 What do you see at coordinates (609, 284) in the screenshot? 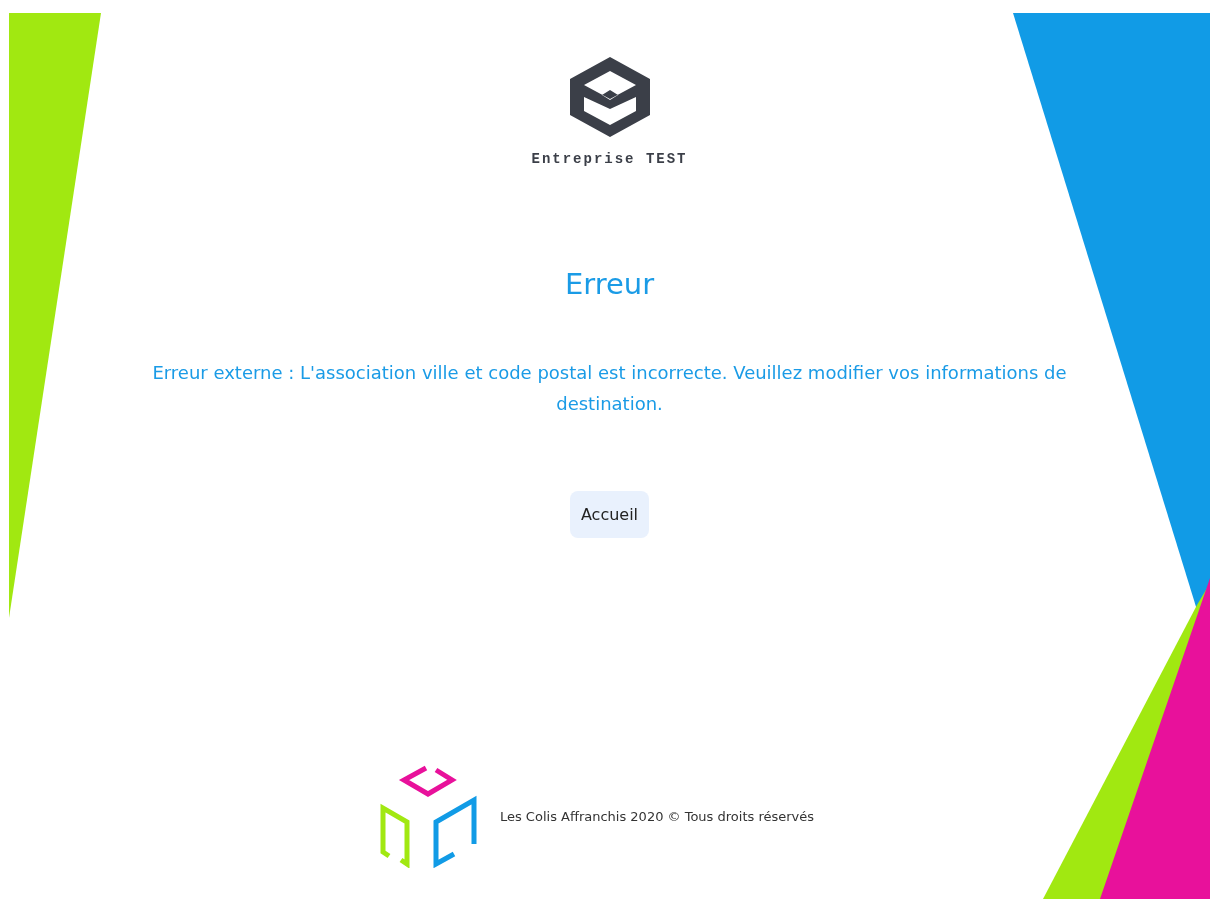
I see `error-title: Erreur` at bounding box center [609, 284].